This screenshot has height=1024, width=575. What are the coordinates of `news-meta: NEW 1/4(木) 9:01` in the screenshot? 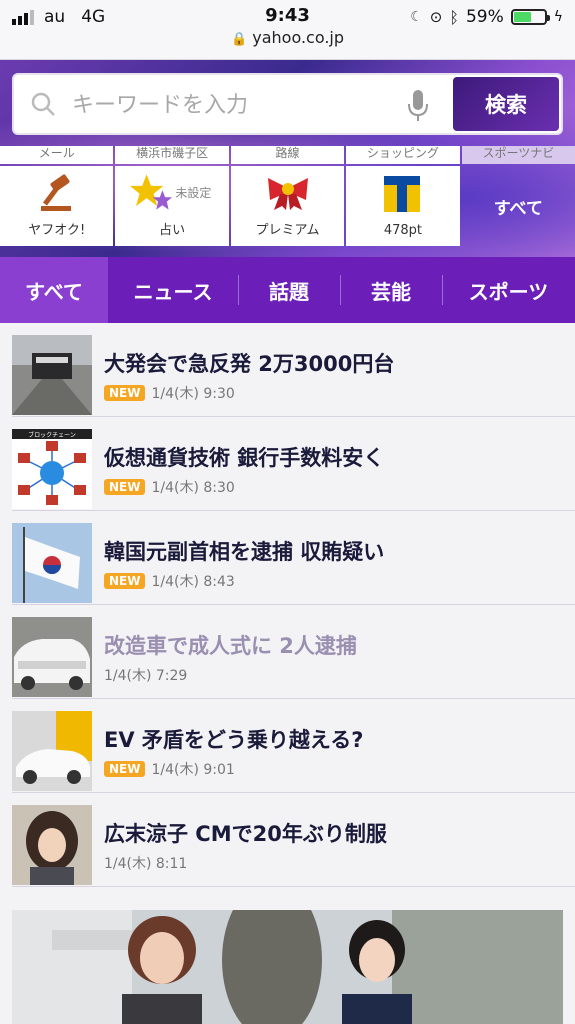 It's located at (169, 769).